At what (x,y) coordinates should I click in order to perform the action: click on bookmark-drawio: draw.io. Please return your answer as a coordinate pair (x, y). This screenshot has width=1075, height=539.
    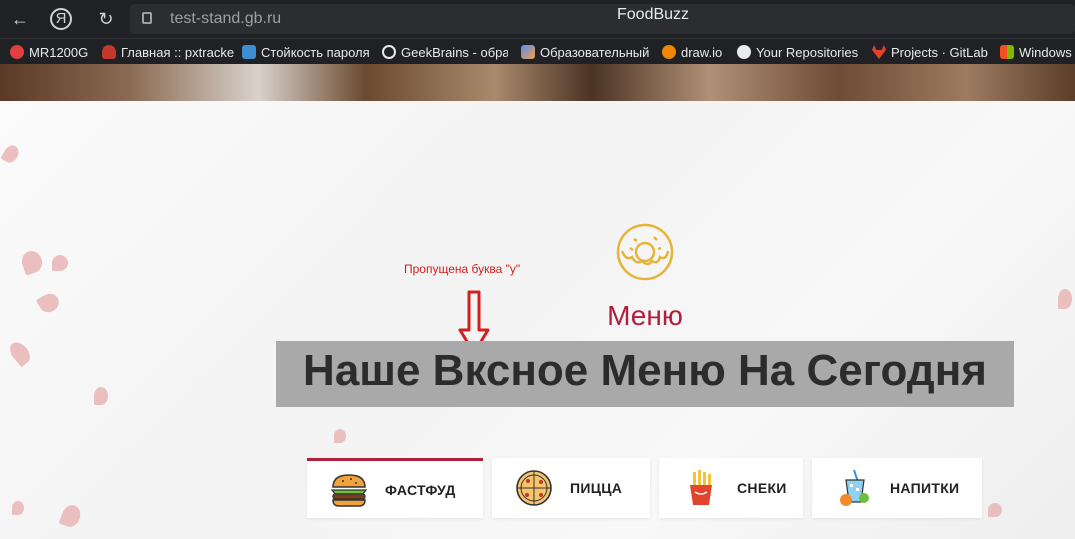
    Looking at the image, I should click on (692, 52).